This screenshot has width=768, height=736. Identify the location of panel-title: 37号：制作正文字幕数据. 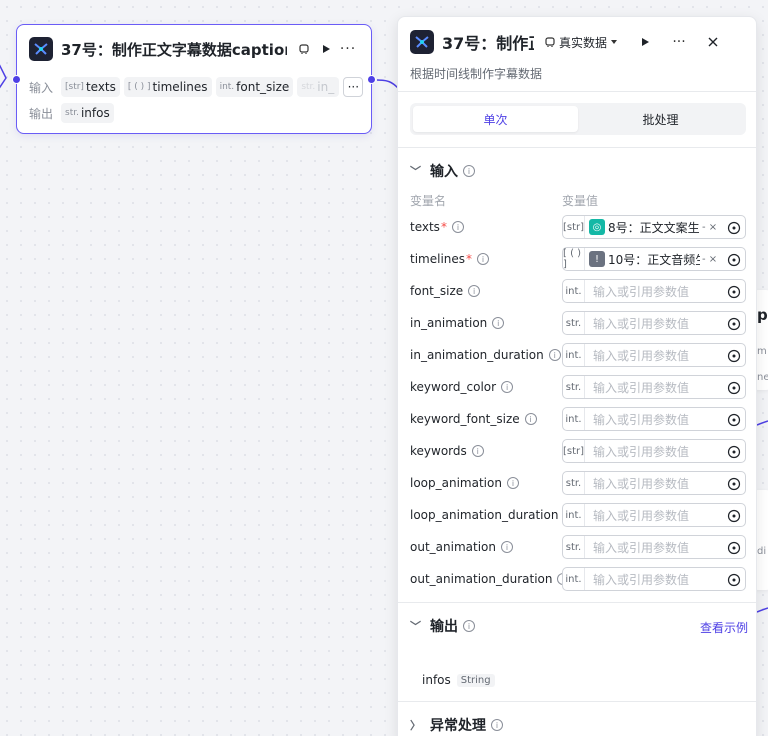
(488, 43).